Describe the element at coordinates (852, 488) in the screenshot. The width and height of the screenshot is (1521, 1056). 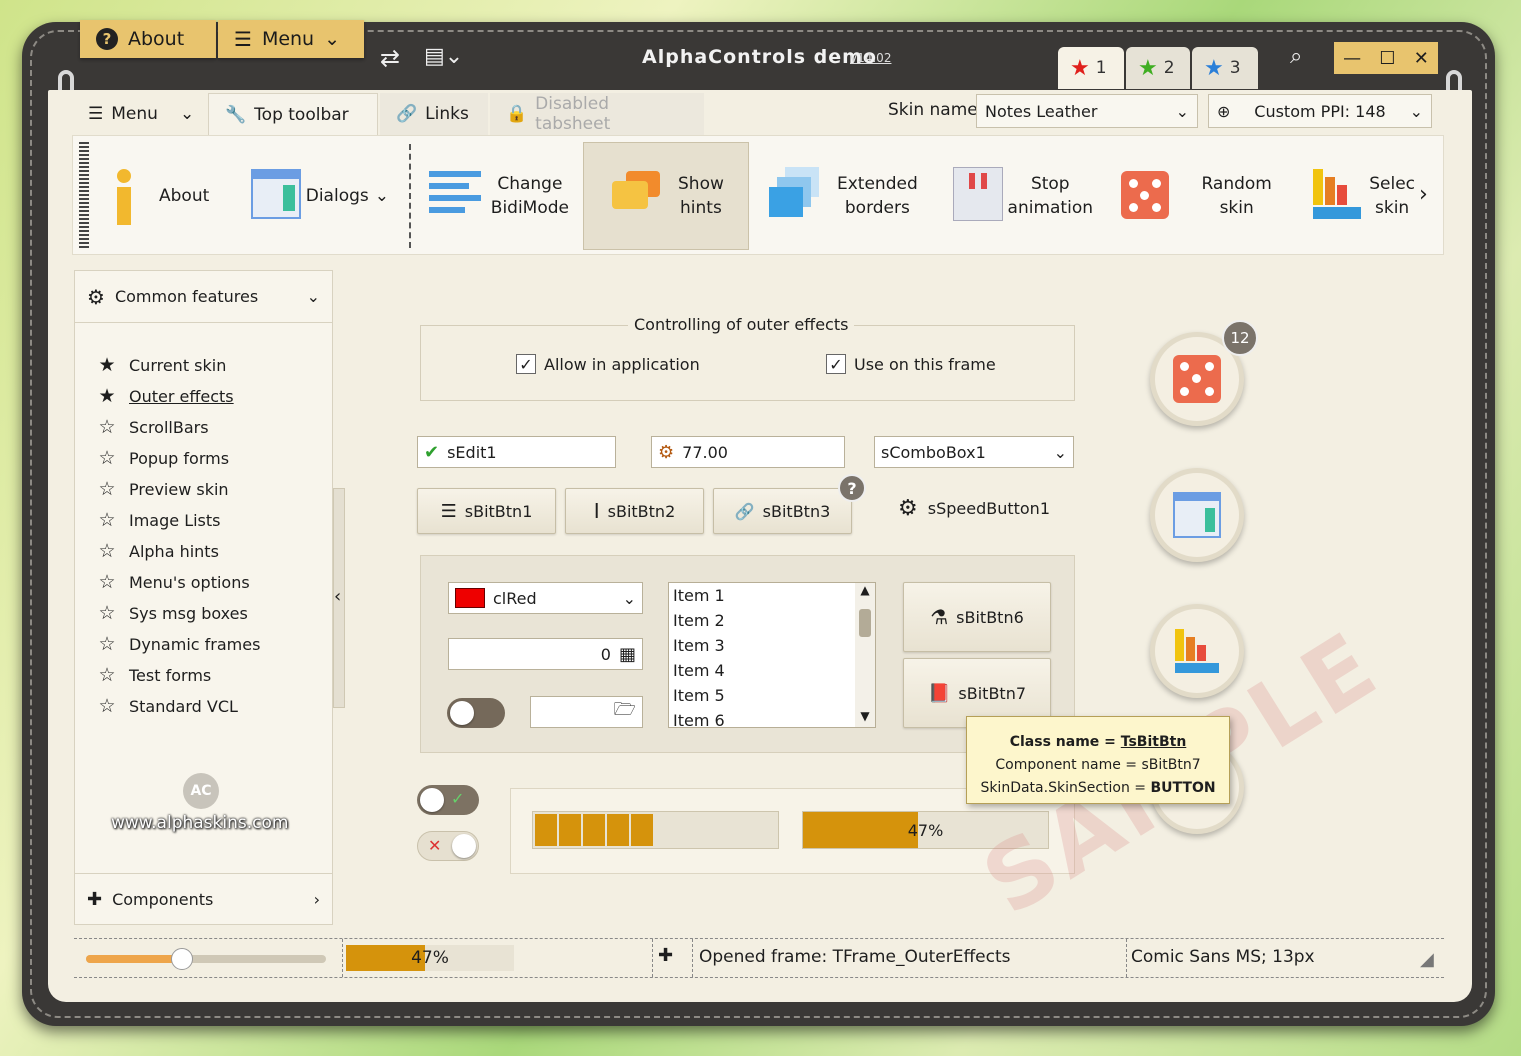
I see `help-icon: ?` at that location.